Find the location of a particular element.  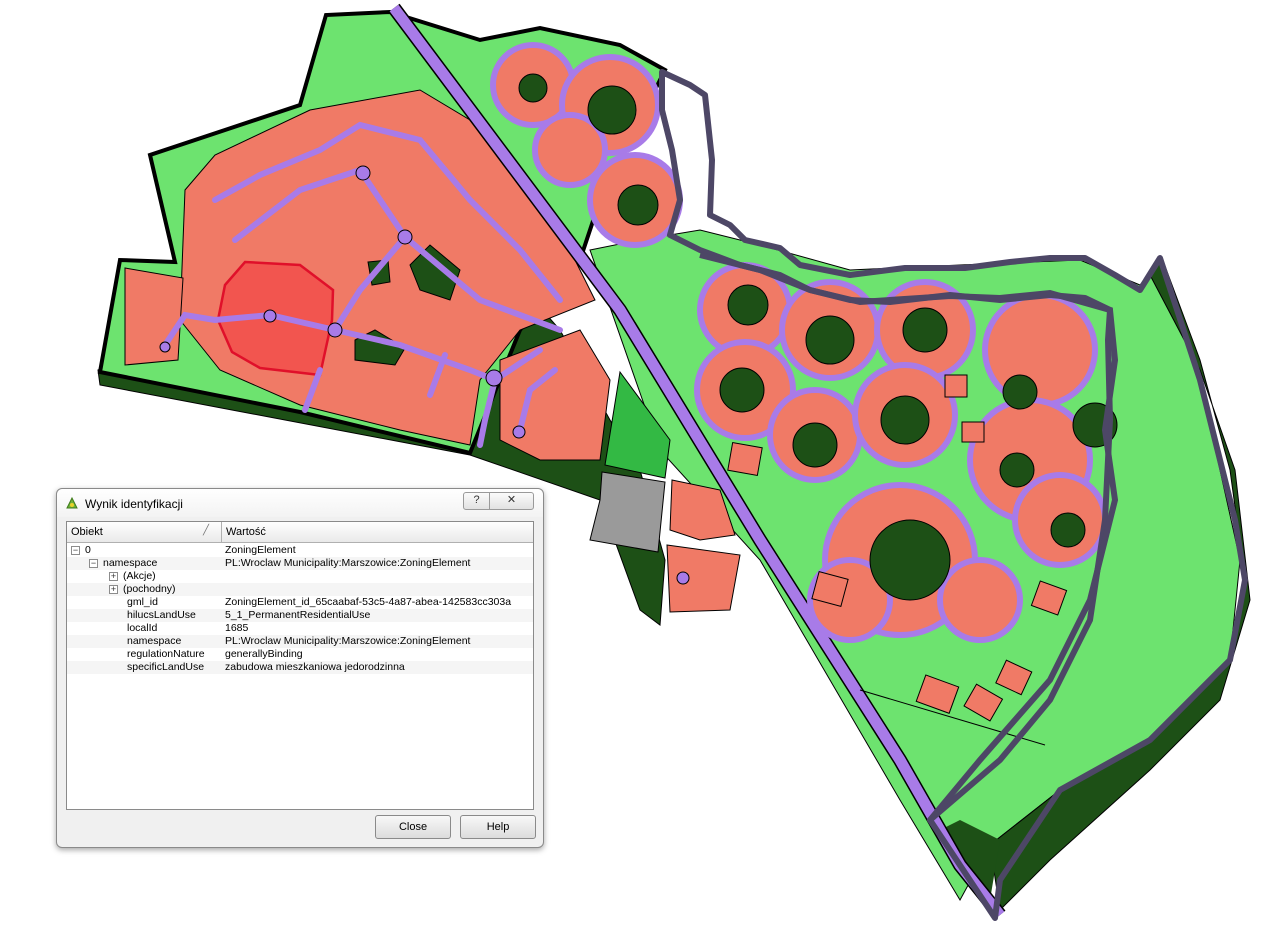

attribute-name: regulationNature is located at coordinates (166, 654).